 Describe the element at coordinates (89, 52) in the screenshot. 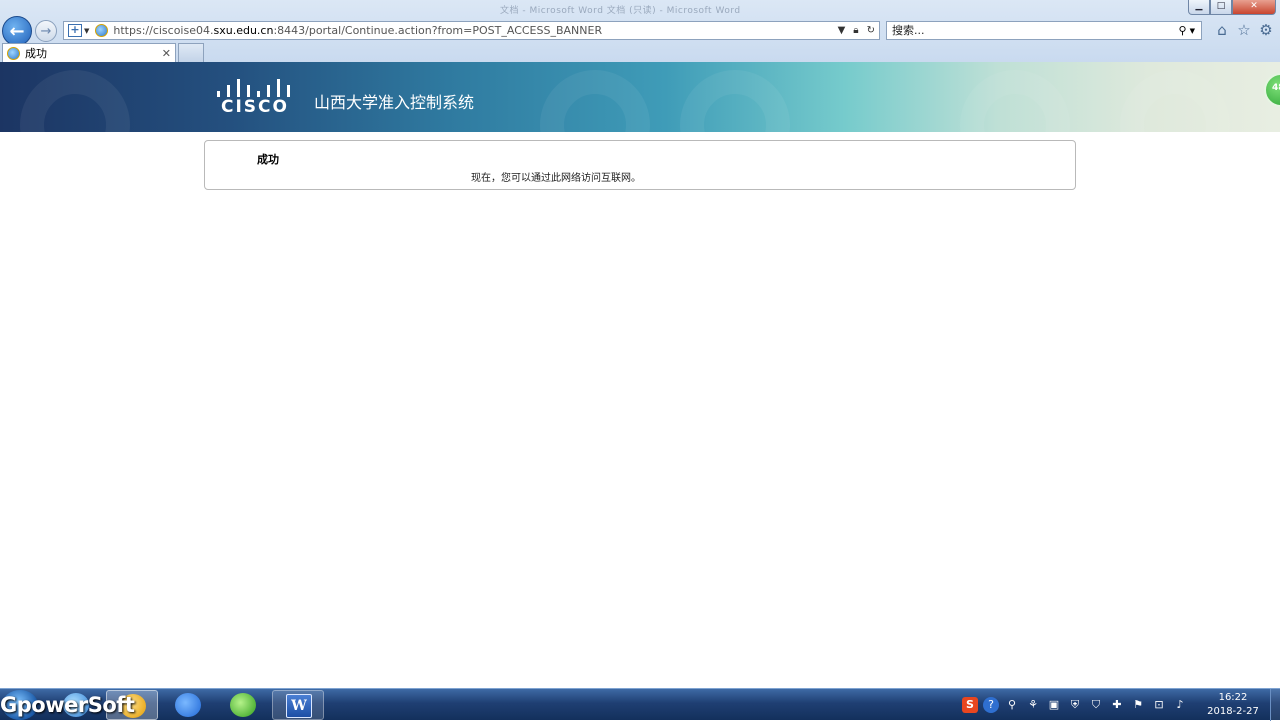

I see `tab-success: 成功 ✕` at that location.